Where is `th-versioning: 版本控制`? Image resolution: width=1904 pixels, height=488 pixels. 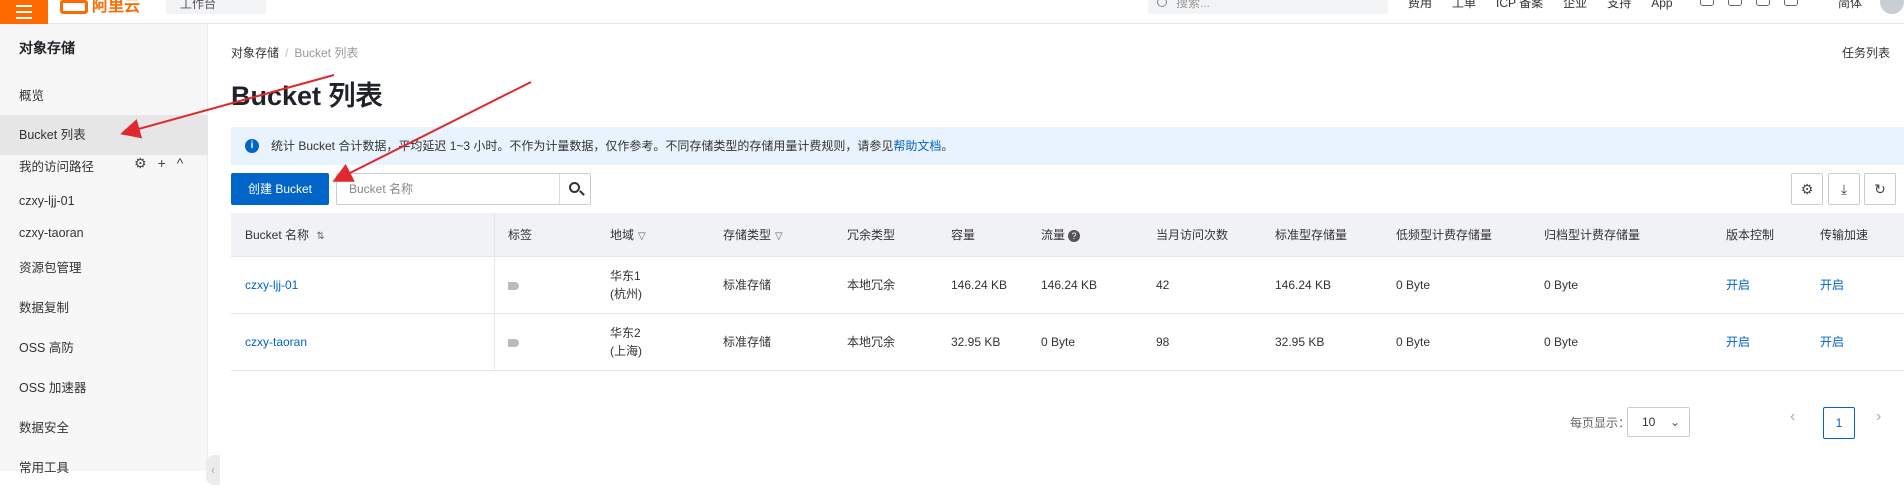 th-versioning: 版本控制 is located at coordinates (1750, 235).